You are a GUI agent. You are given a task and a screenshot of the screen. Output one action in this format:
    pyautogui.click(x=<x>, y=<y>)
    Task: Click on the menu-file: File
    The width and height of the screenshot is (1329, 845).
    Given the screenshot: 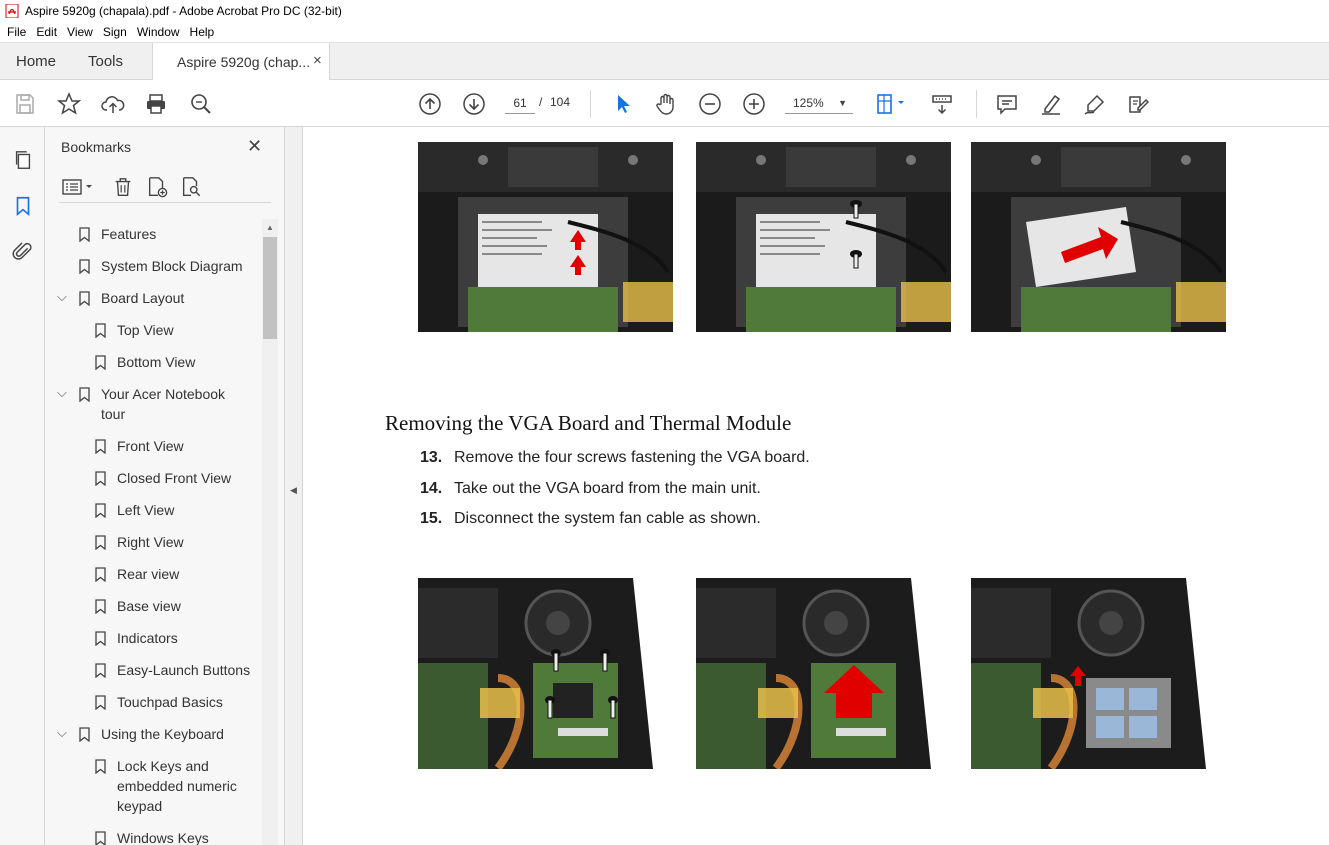 What is the action you would take?
    pyautogui.click(x=16, y=32)
    